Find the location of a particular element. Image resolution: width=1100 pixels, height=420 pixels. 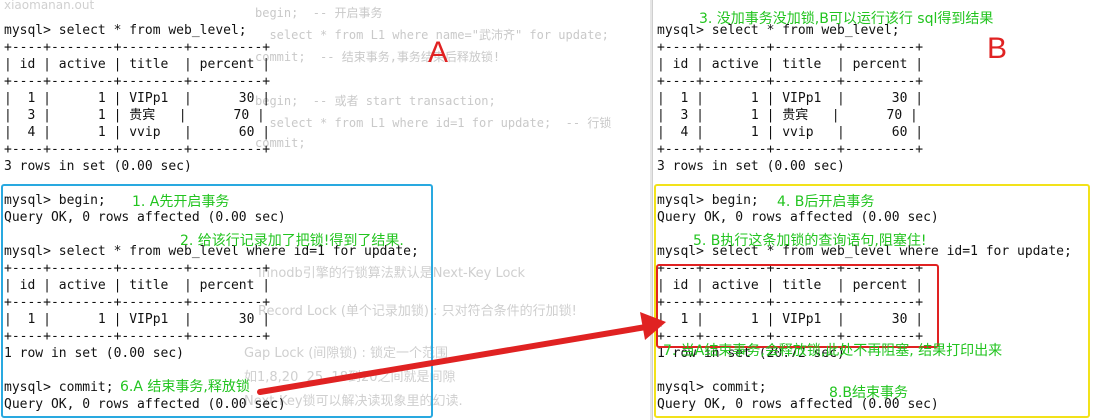

note-step-6: 6.A 结束事务,释放锁 is located at coordinates (185, 387).